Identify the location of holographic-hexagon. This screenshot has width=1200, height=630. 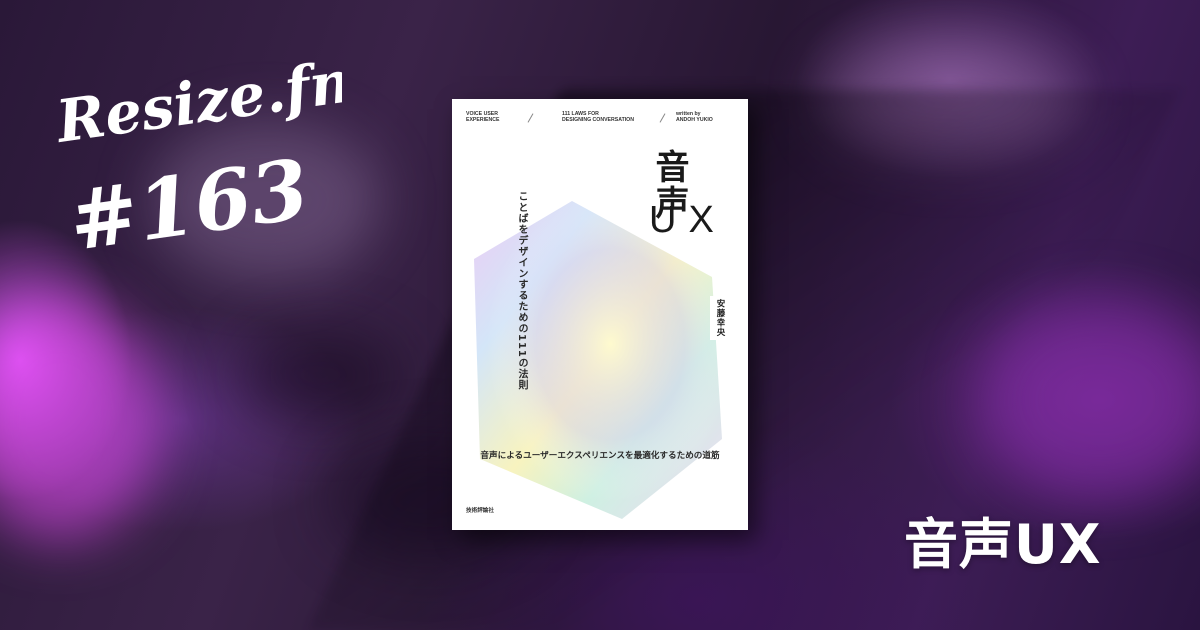
(598, 360).